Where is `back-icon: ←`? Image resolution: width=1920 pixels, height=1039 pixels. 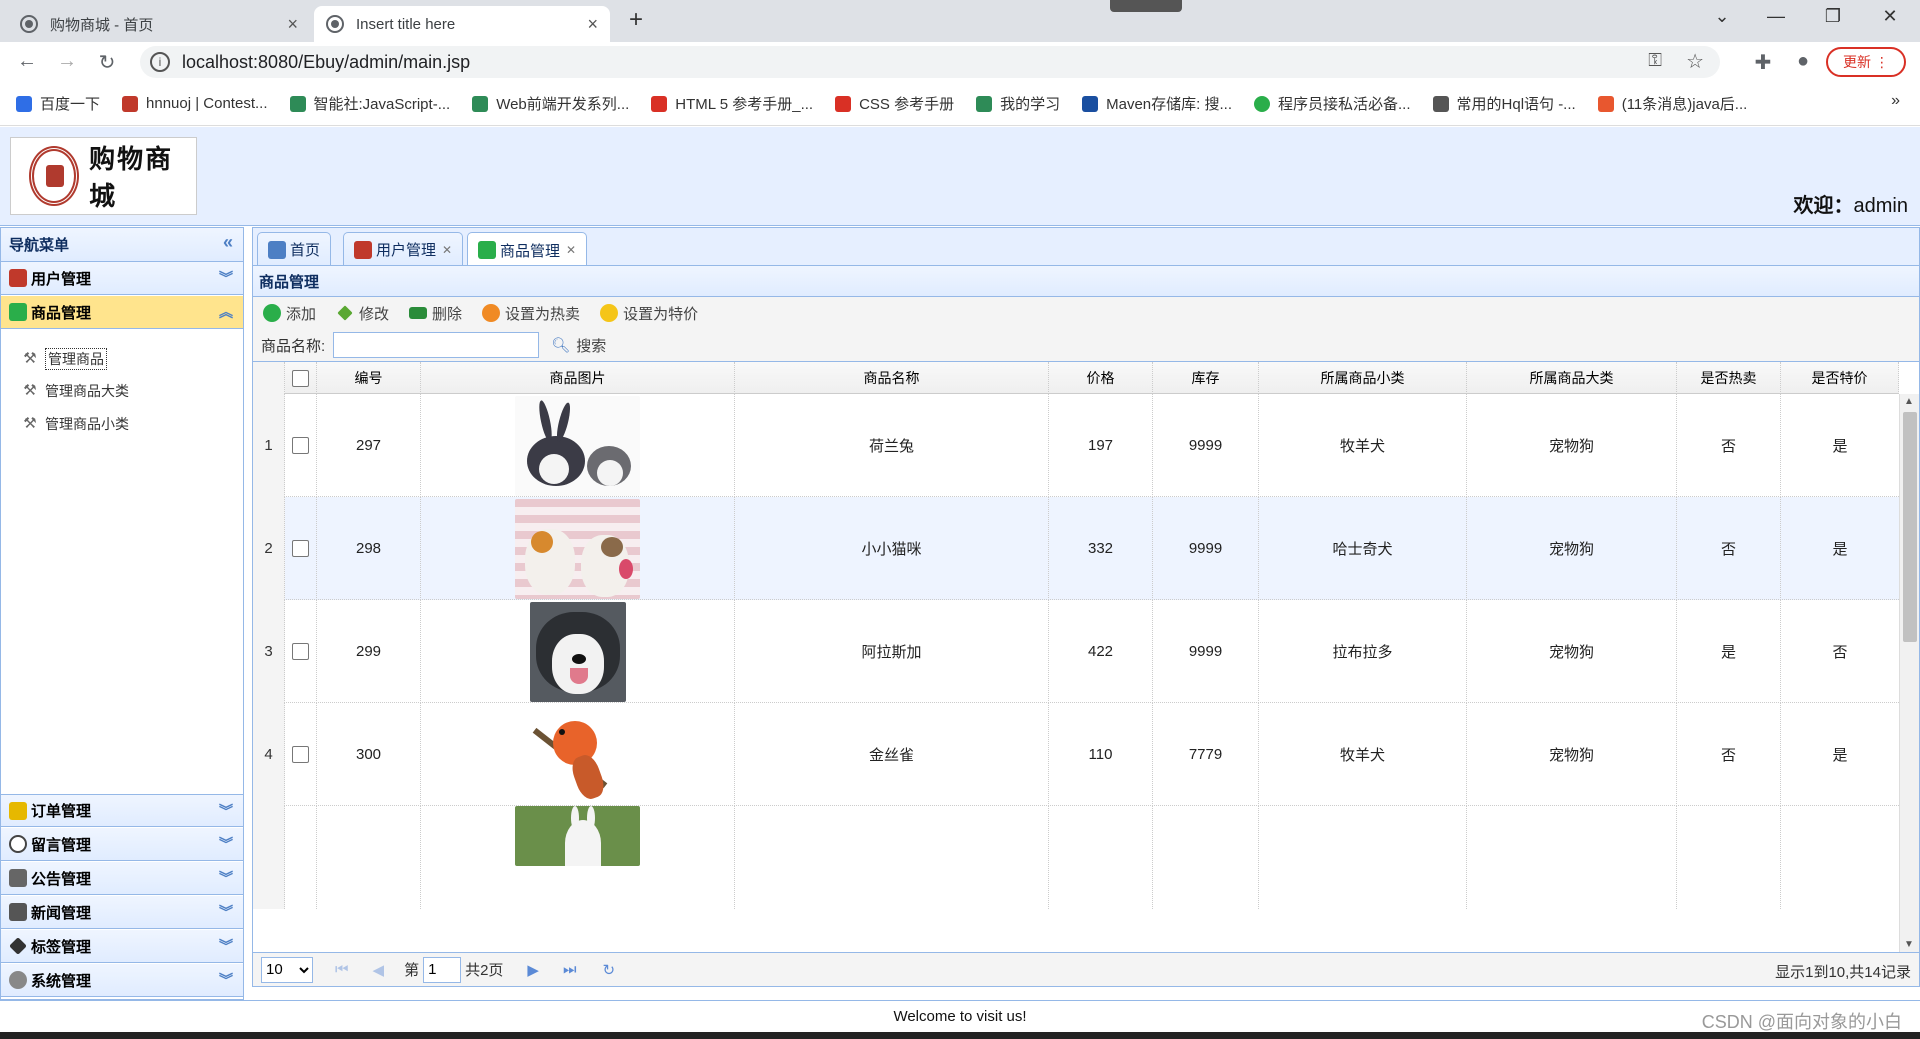 back-icon: ← is located at coordinates (27, 61).